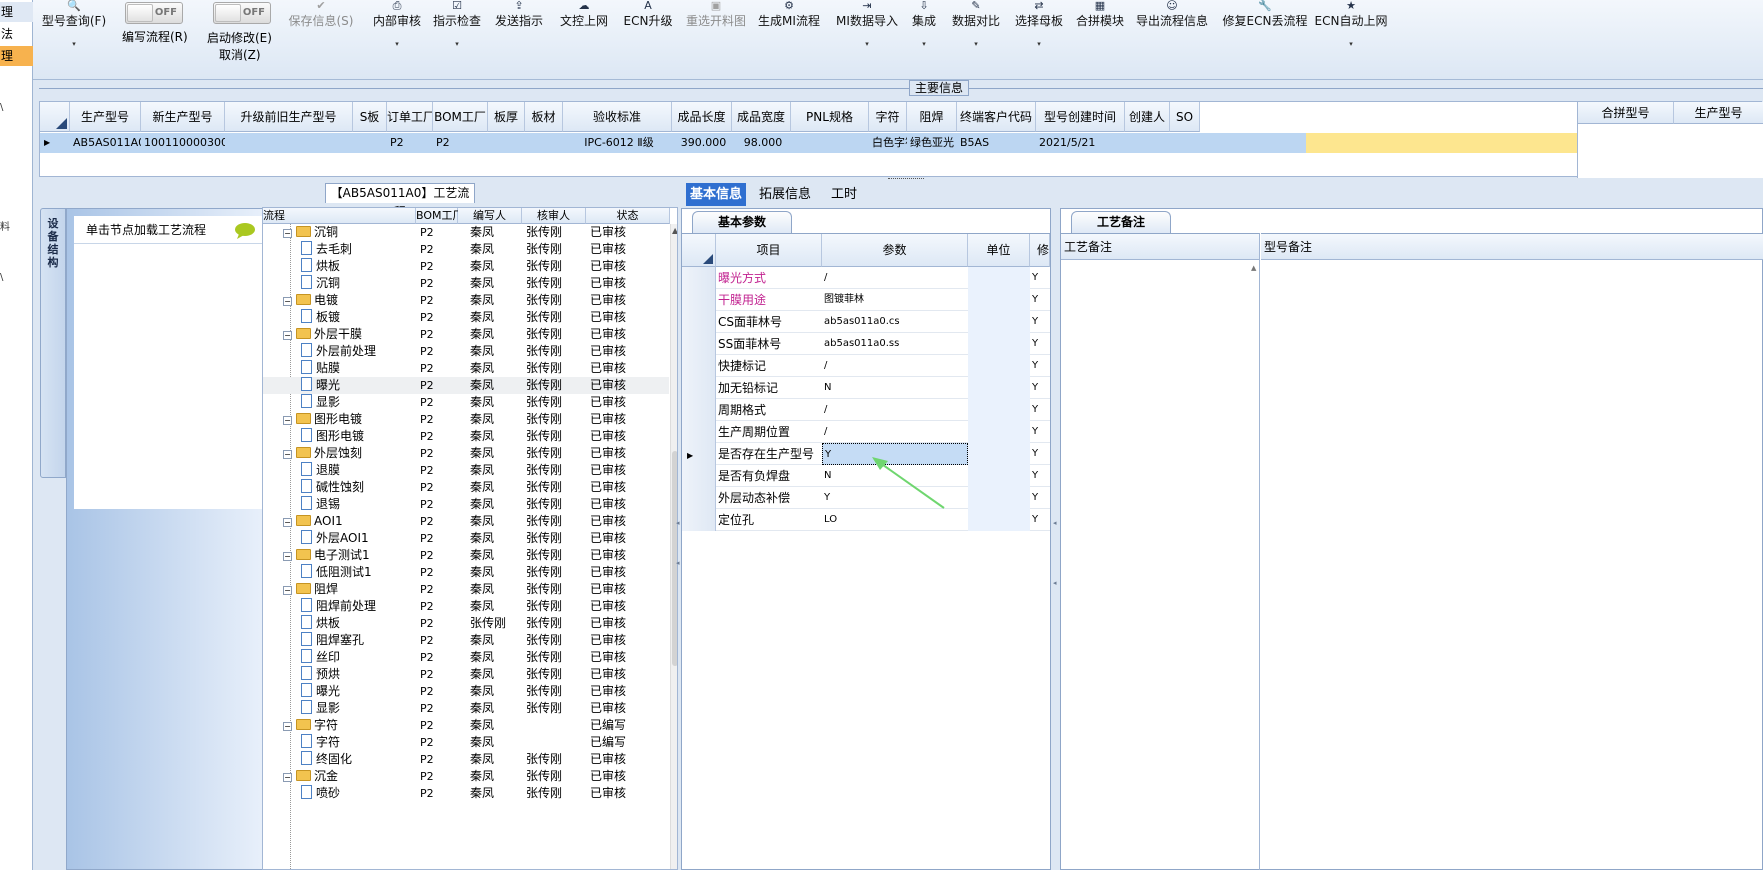 The image size is (1763, 870). I want to click on flow-row: − 电镀 P2 秦凤 张传刚 已审核, so click(466, 300).